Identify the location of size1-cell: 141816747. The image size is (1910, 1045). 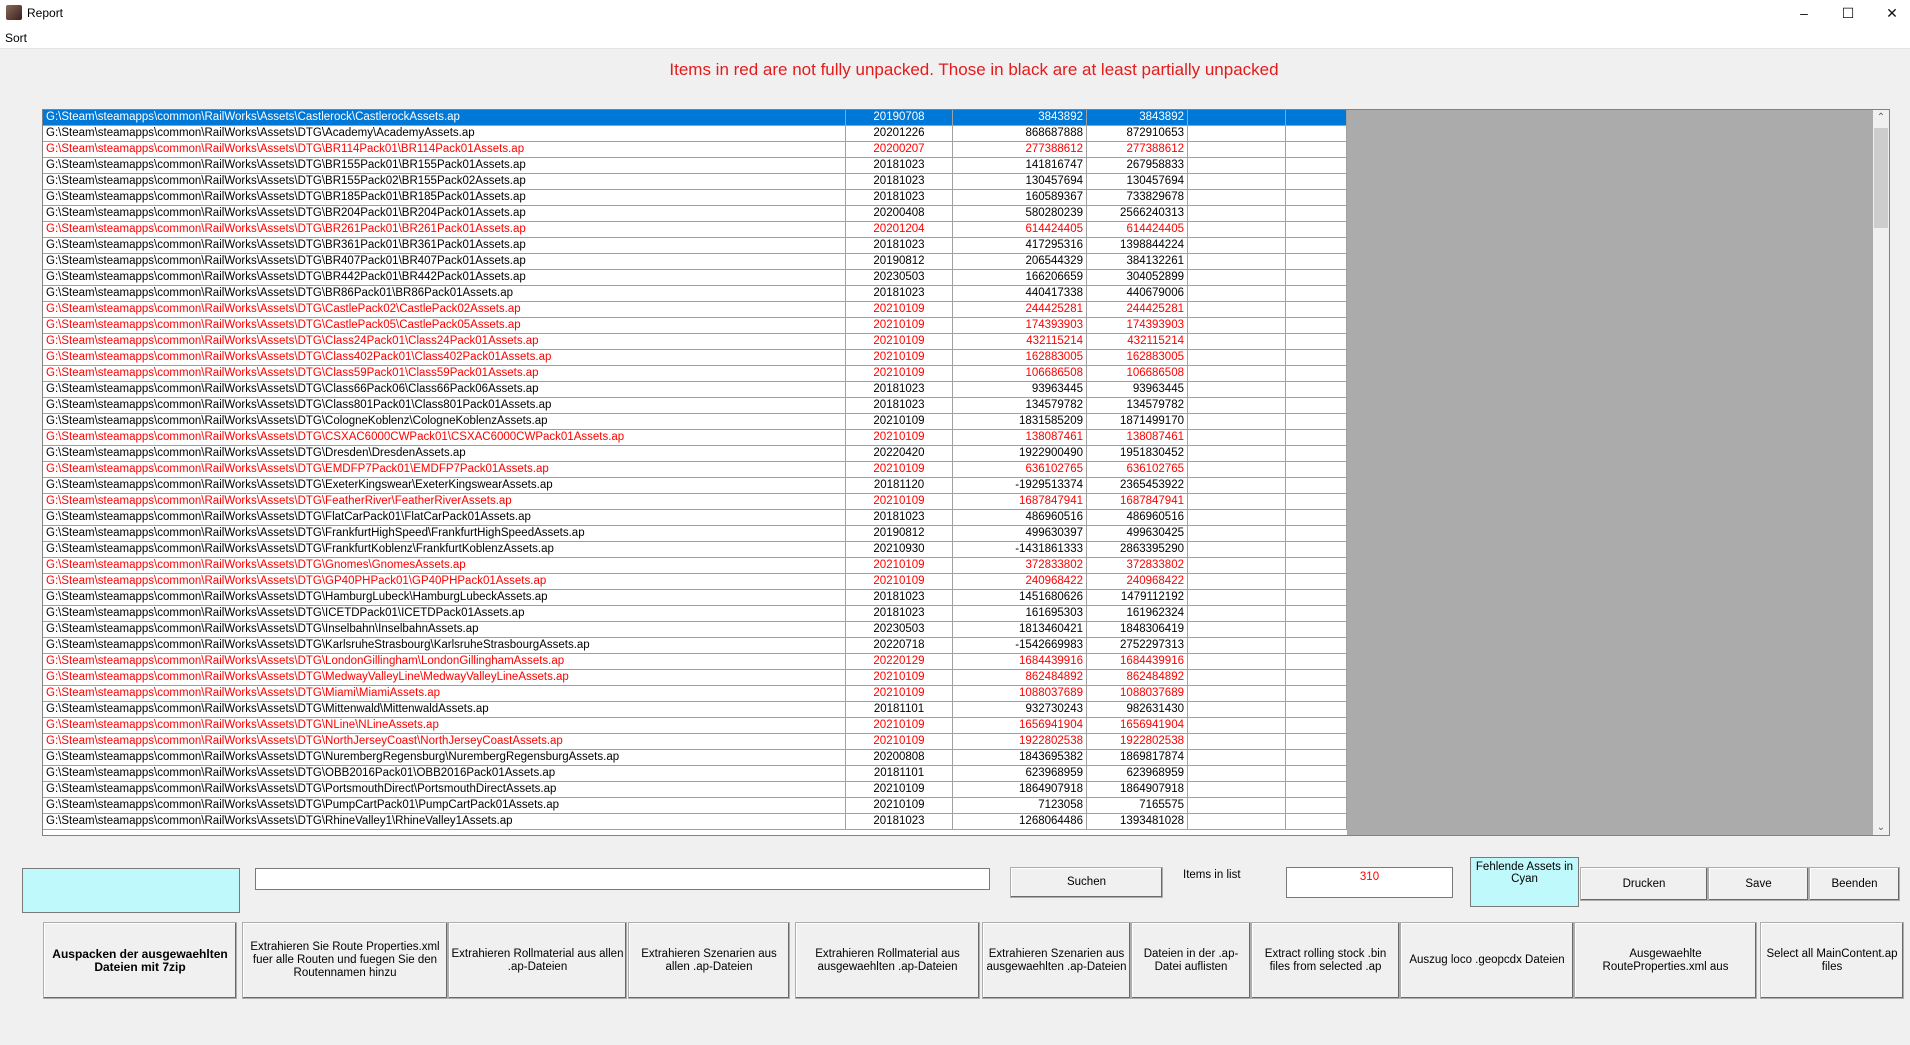
(1020, 166).